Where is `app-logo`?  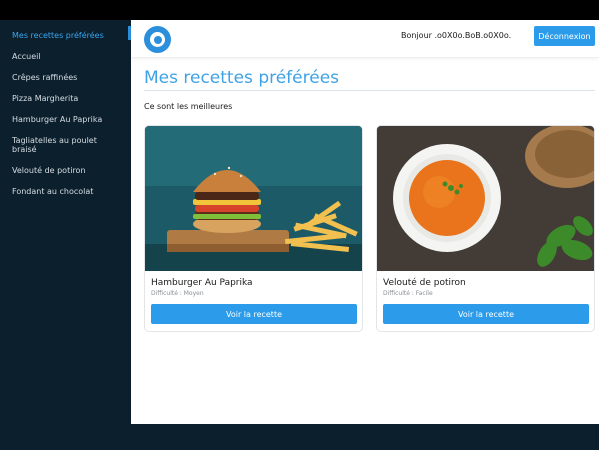
app-logo is located at coordinates (157, 39).